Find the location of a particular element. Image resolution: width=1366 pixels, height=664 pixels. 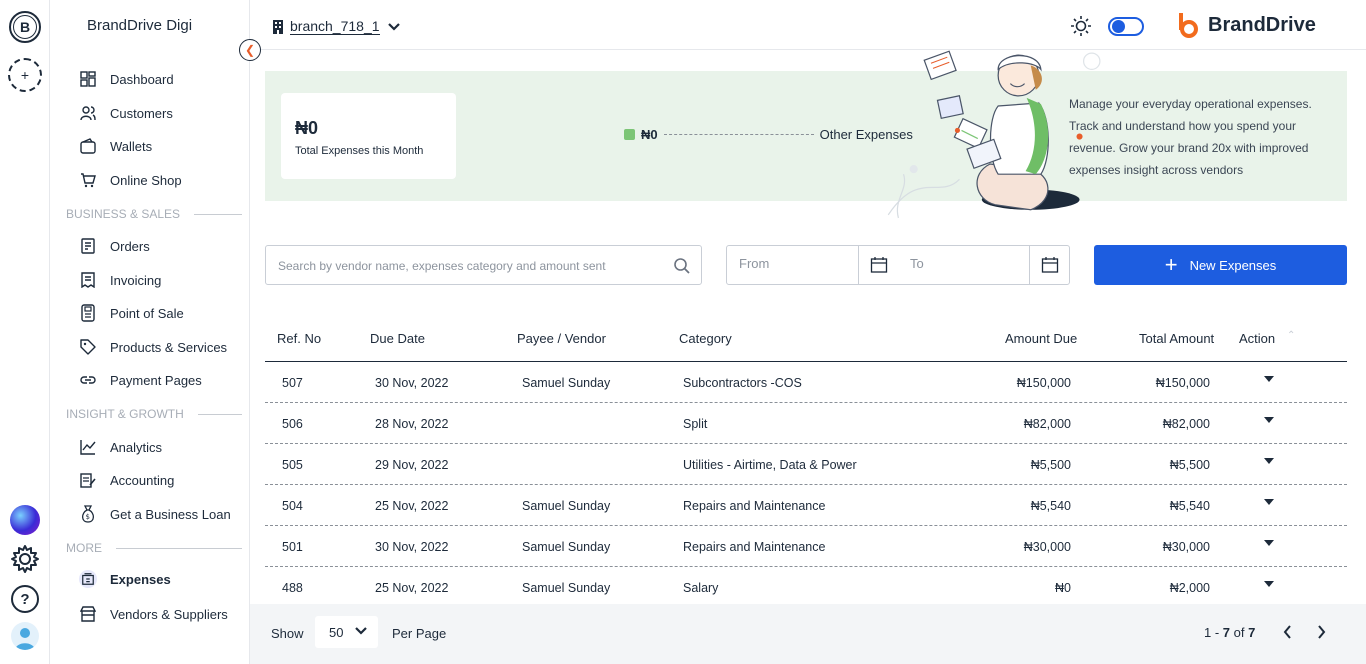

invoice-icon is located at coordinates (88, 280).